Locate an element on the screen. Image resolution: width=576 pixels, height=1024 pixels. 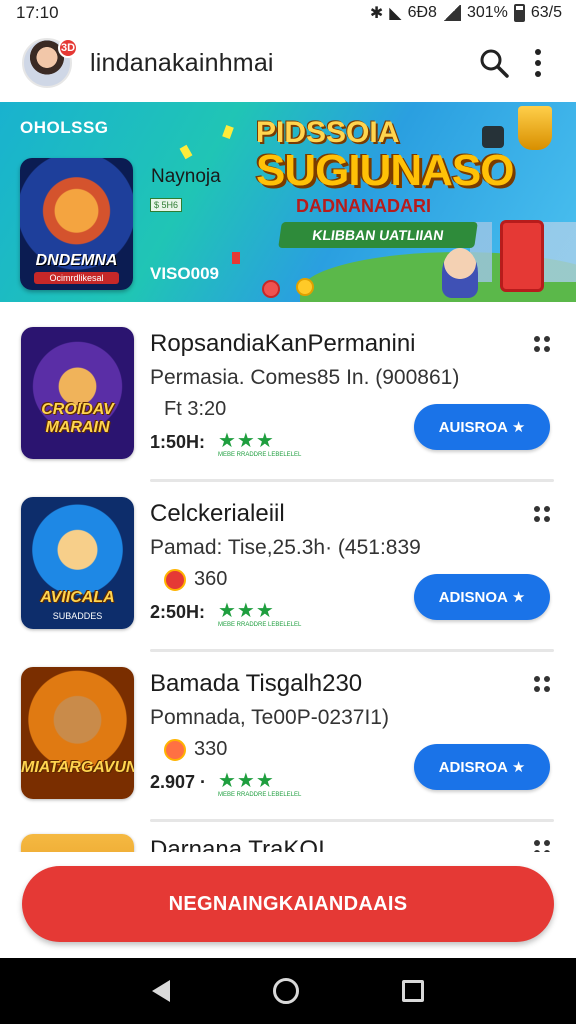
list-item: Darnana TraKOI is located at coordinates (288, 837).